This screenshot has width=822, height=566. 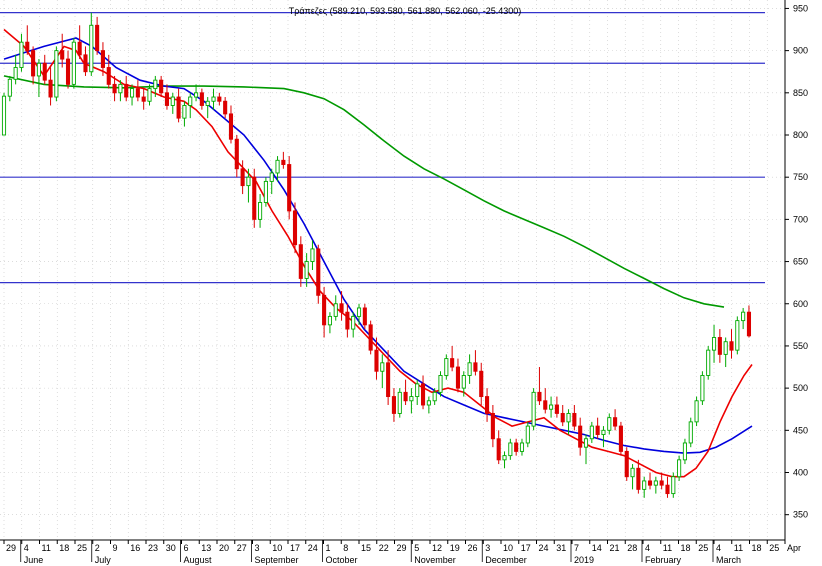 I want to click on y-axis: 350 400 450 500 550 600 650 700 750 800 850 900 950, so click(x=796, y=270).